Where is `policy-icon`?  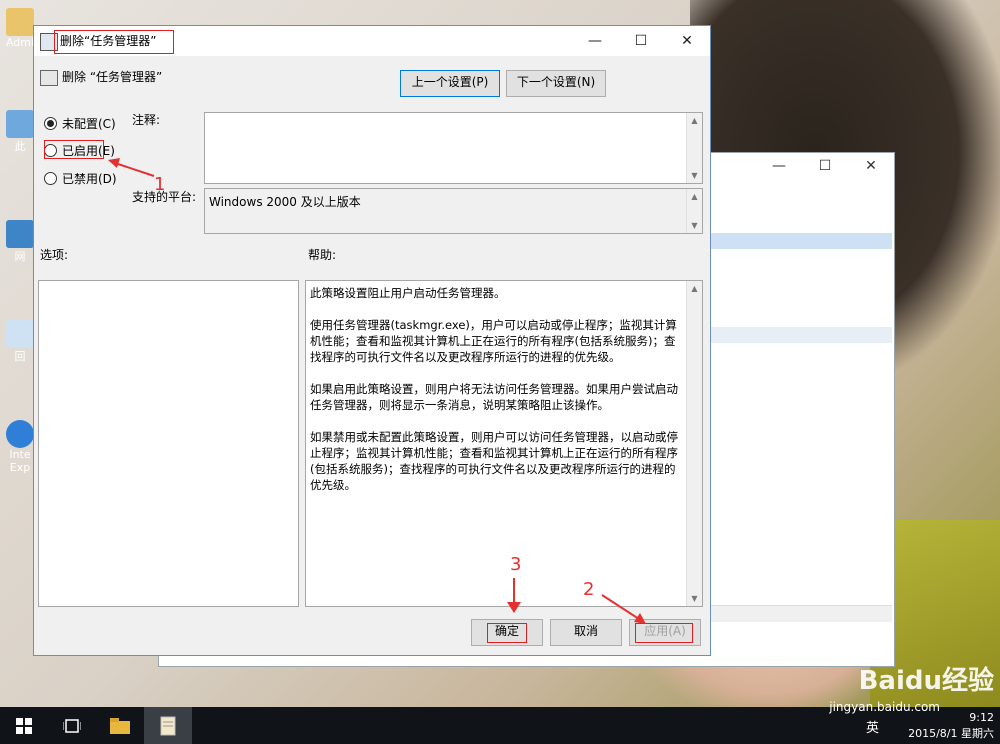
policy-icon is located at coordinates (49, 78).